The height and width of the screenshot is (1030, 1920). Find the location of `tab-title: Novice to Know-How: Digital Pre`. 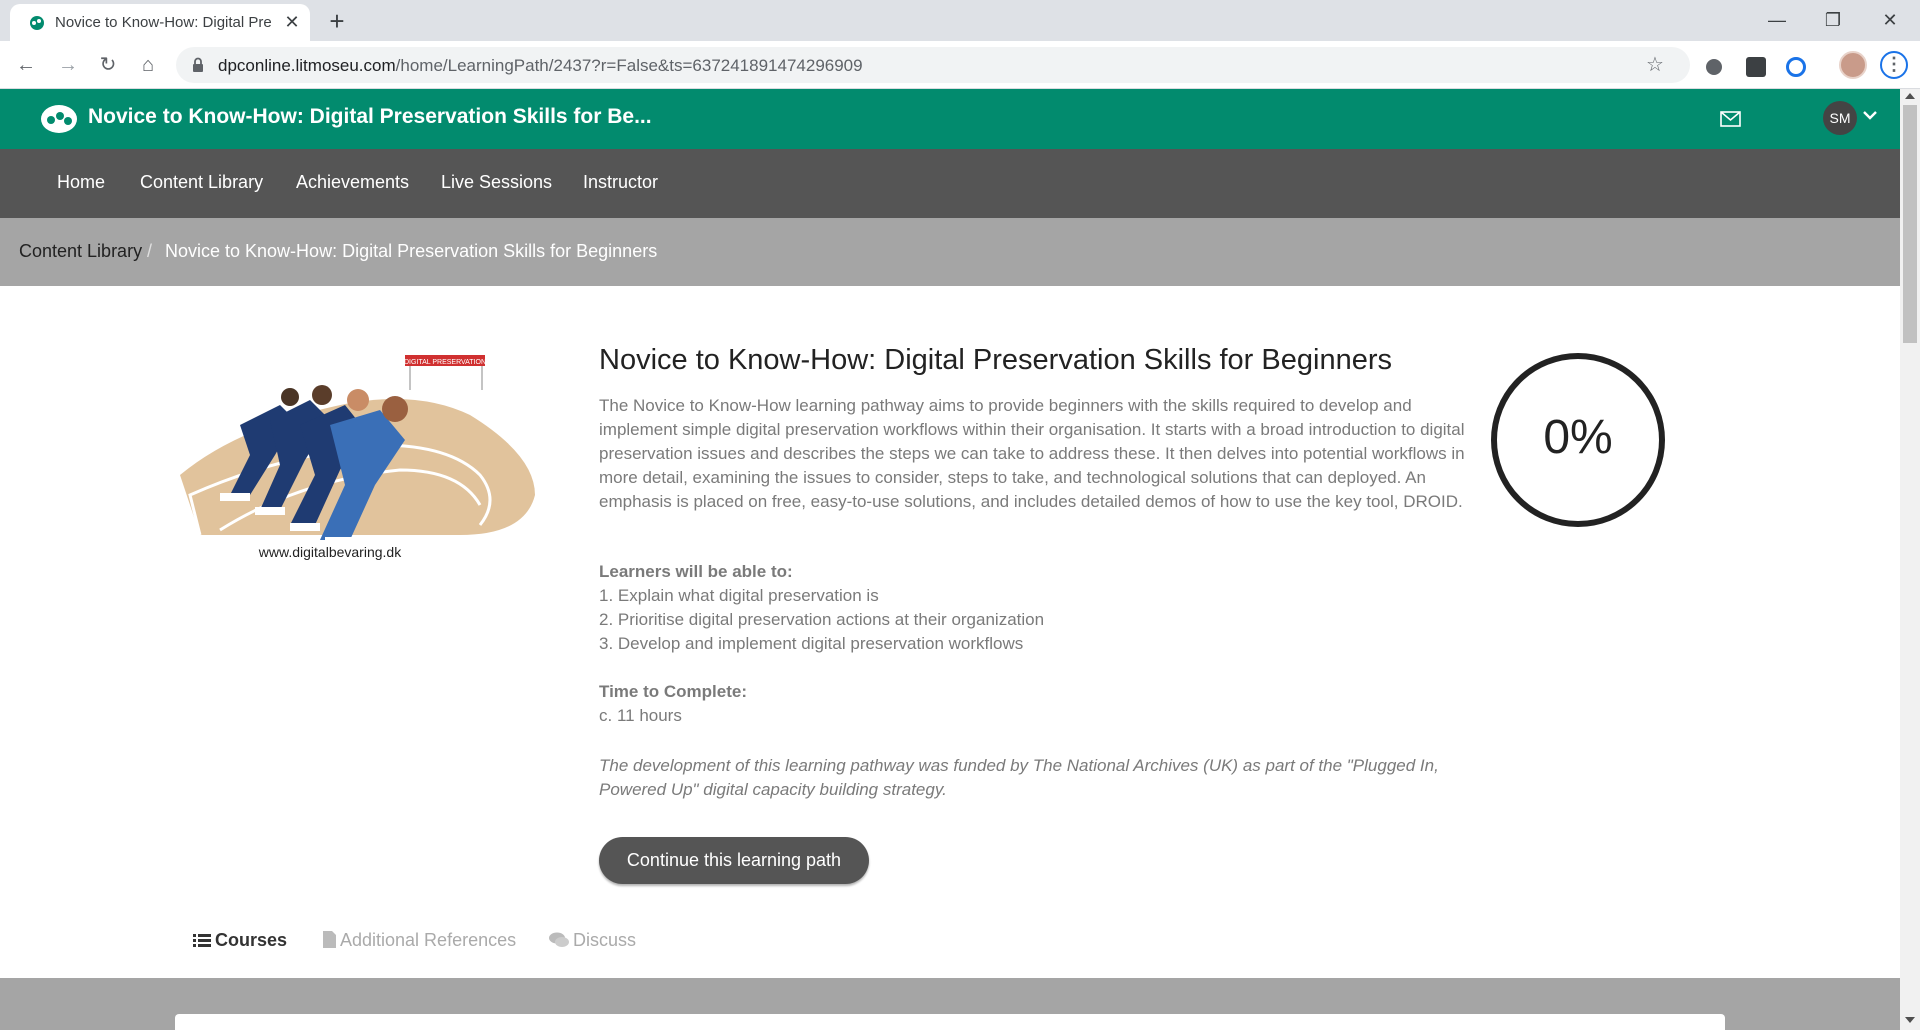

tab-title: Novice to Know-How: Digital Pre is located at coordinates (163, 22).